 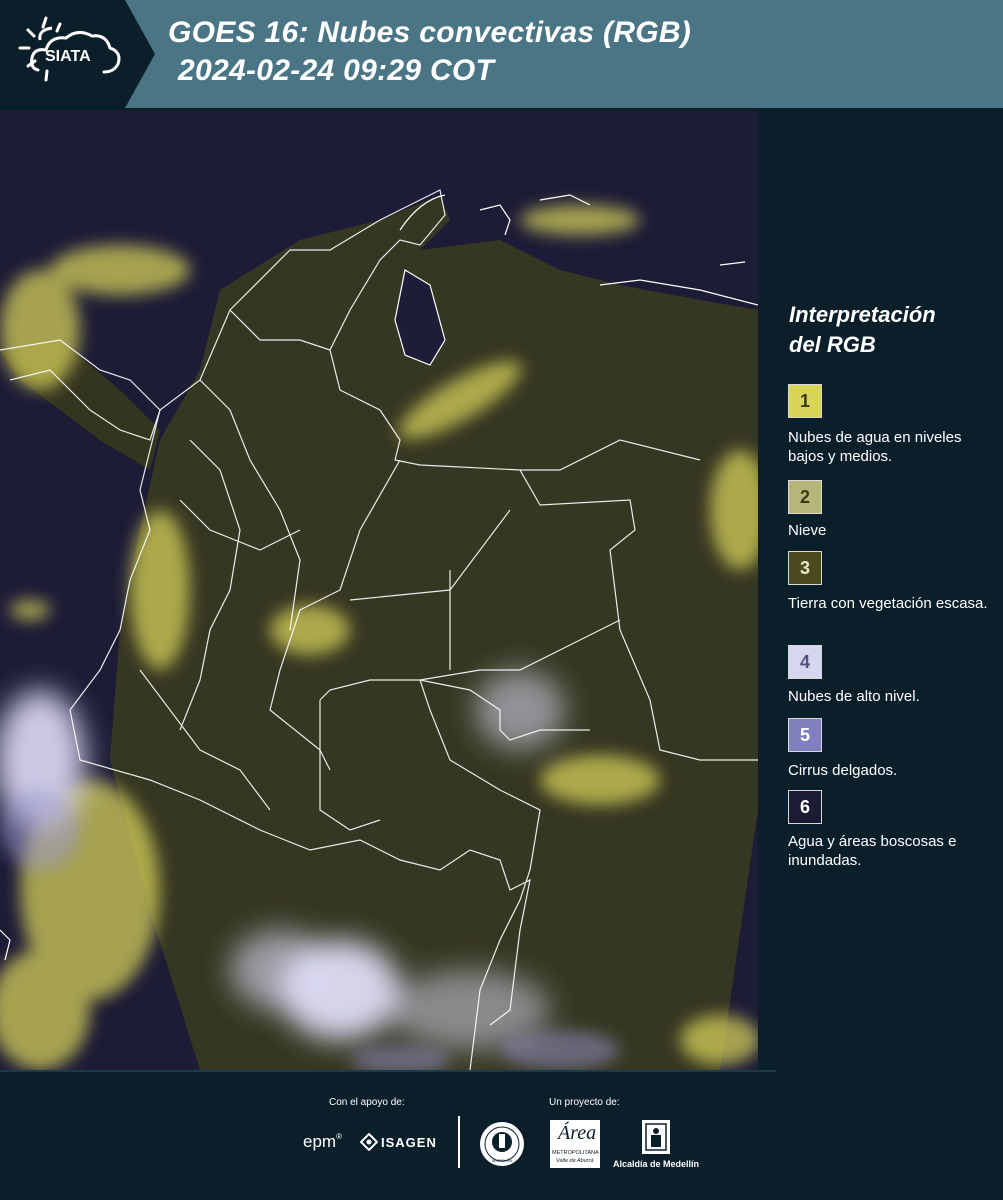 I want to click on legend-label-5: Cirrus delgados., so click(x=843, y=770).